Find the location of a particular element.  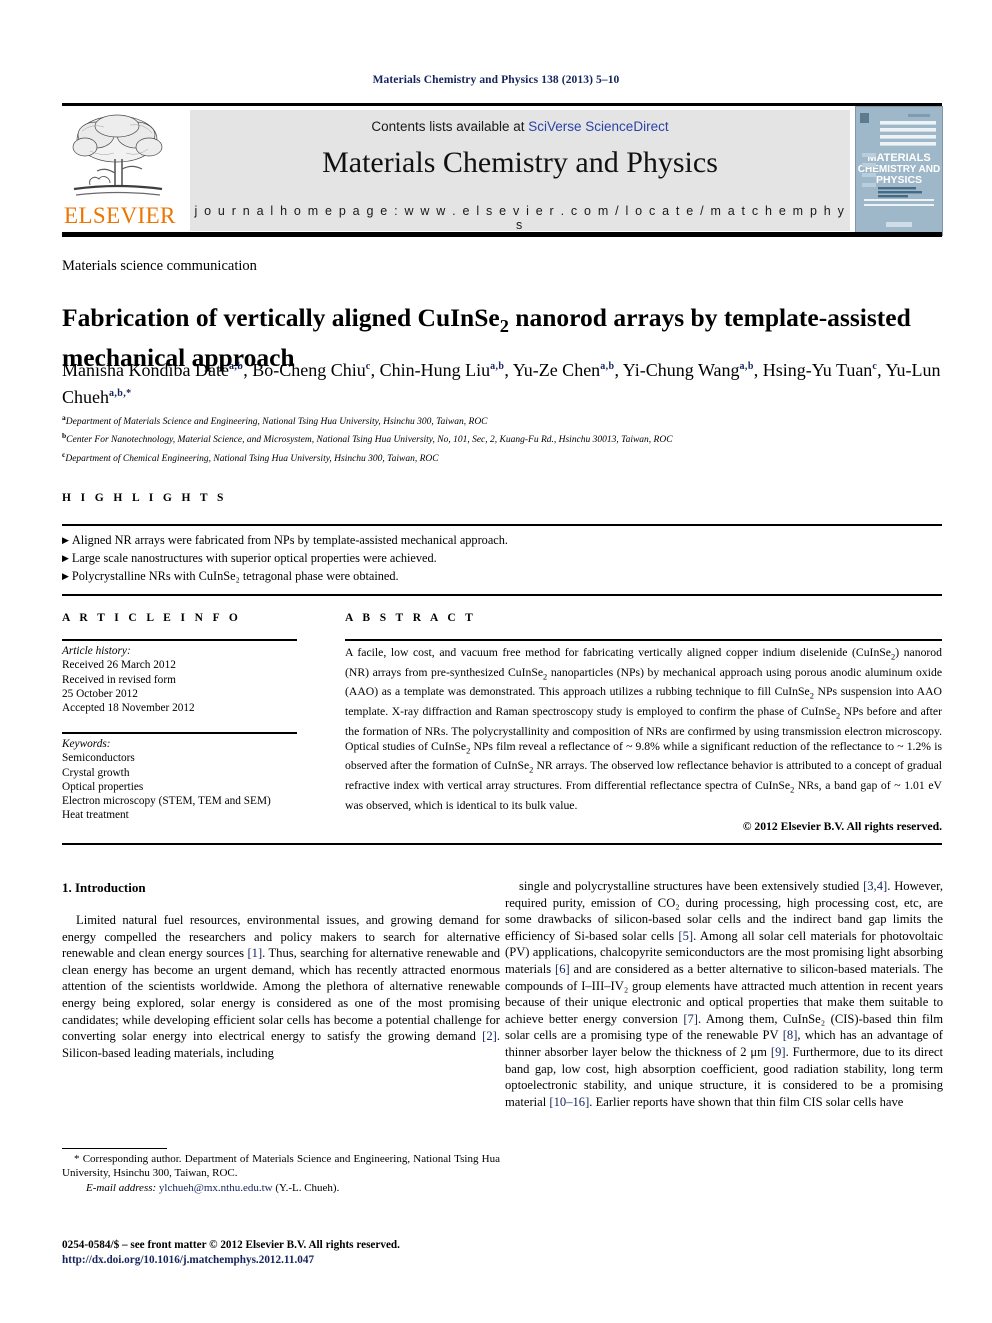

article-history-line: Accepted 18 November 2012 is located at coordinates (128, 708).